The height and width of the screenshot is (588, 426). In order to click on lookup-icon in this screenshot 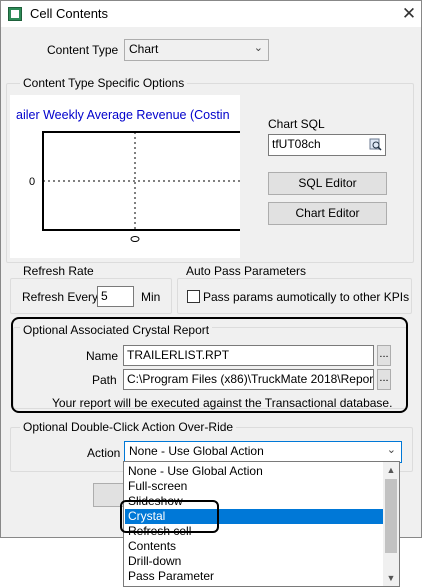, I will do `click(375, 144)`.